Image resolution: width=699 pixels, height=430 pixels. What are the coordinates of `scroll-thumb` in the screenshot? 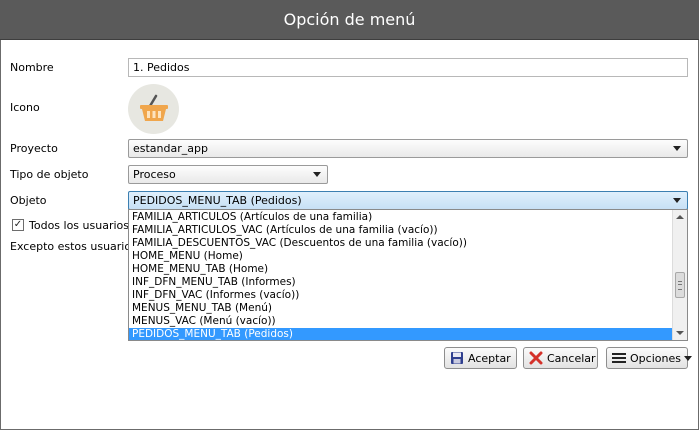 It's located at (680, 285).